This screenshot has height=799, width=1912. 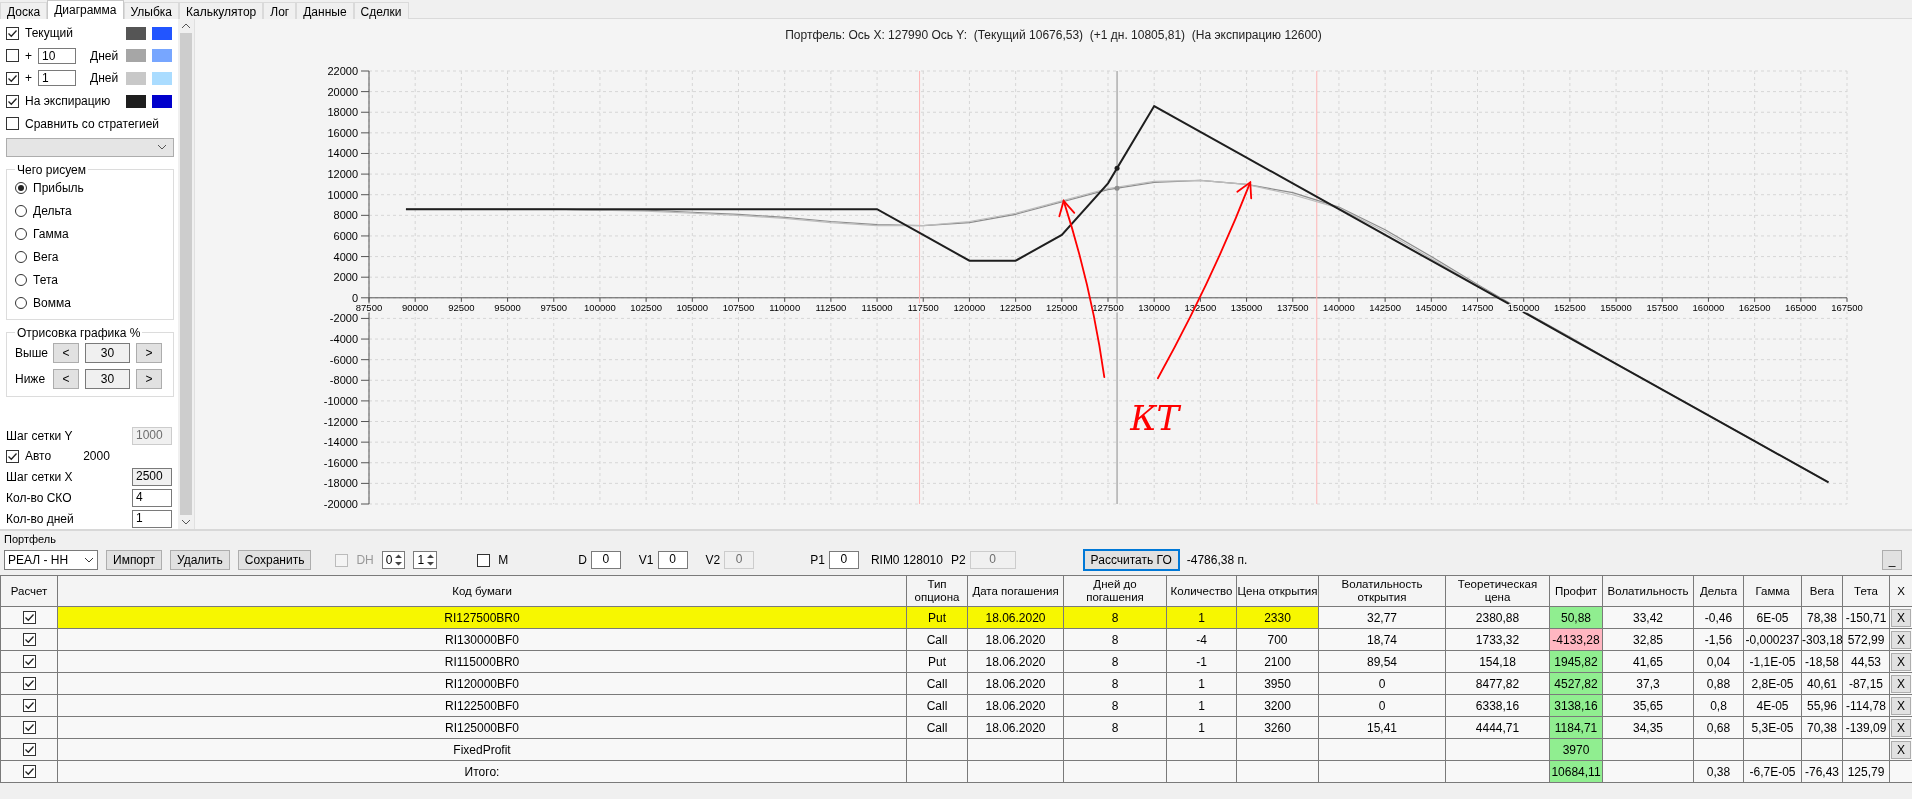 I want to click on tab: Доска, so click(x=24, y=11).